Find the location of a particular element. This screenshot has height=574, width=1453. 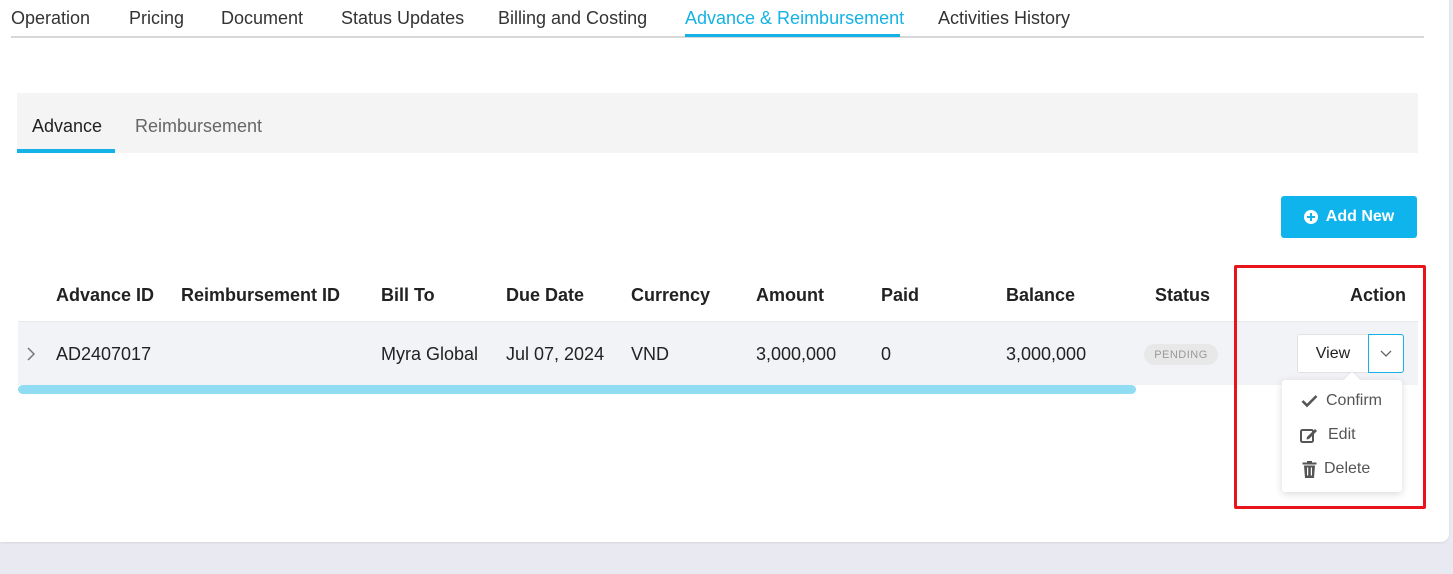

plus-circle-icon is located at coordinates (1310, 217).